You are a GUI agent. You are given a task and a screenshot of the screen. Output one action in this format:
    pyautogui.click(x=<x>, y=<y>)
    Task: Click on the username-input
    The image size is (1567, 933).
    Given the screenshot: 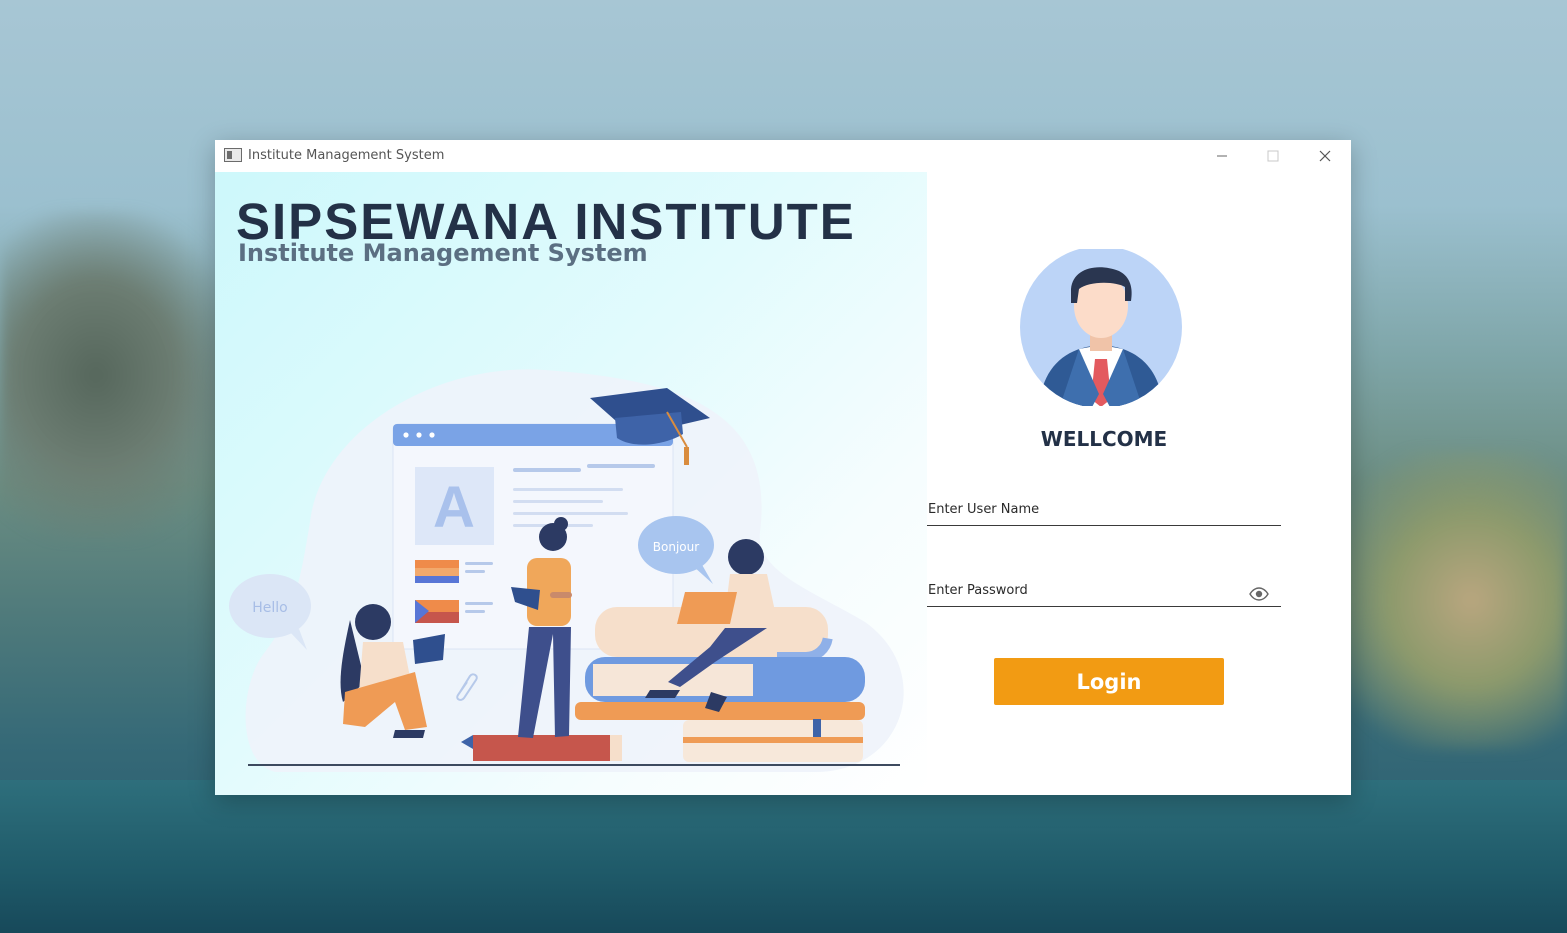 What is the action you would take?
    pyautogui.click(x=1083, y=509)
    